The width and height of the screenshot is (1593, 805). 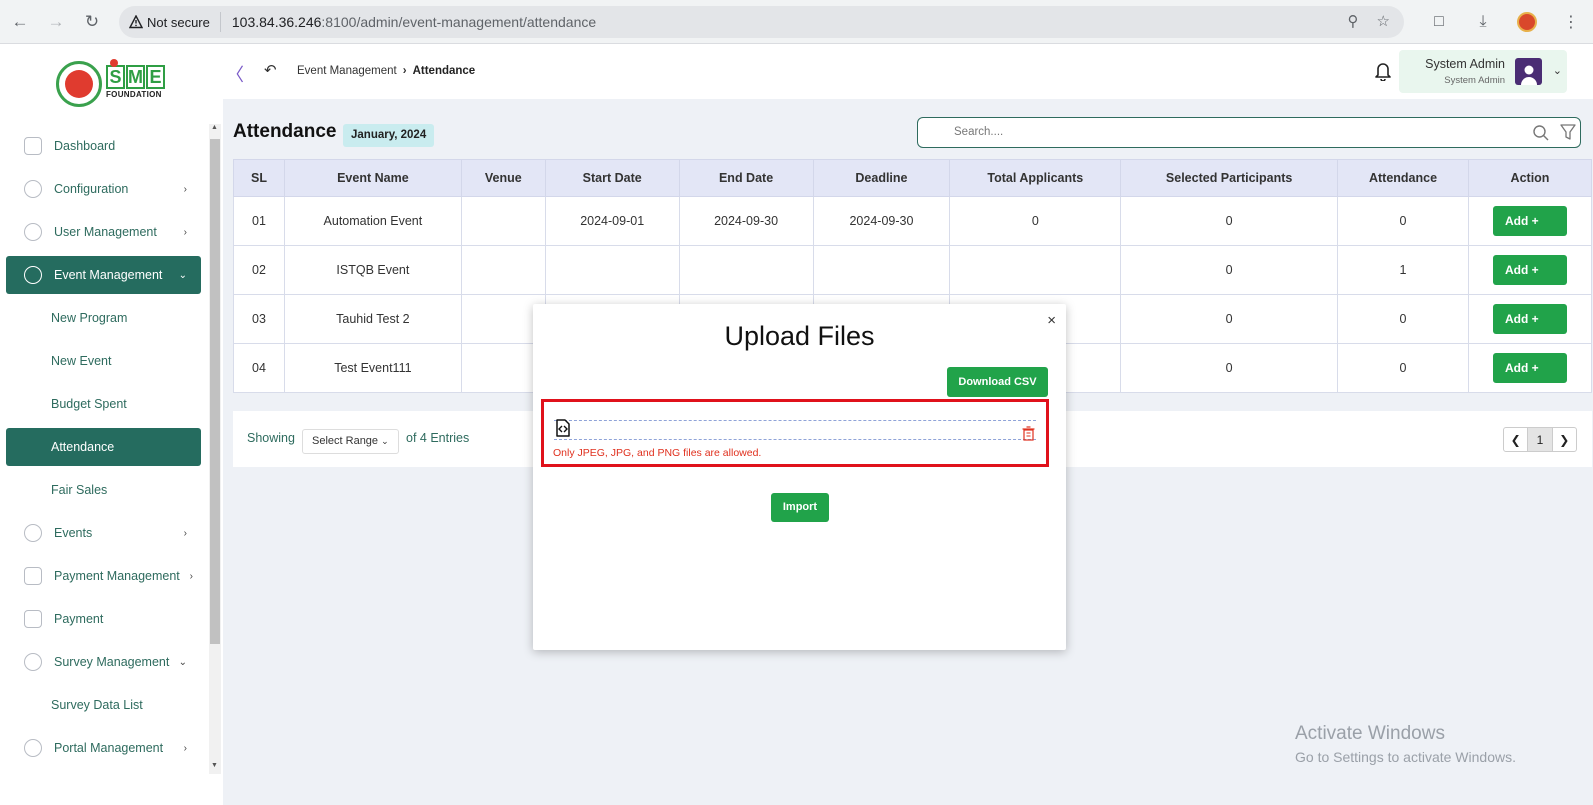 What do you see at coordinates (178, 22) in the screenshot?
I see `security-label: Not secure` at bounding box center [178, 22].